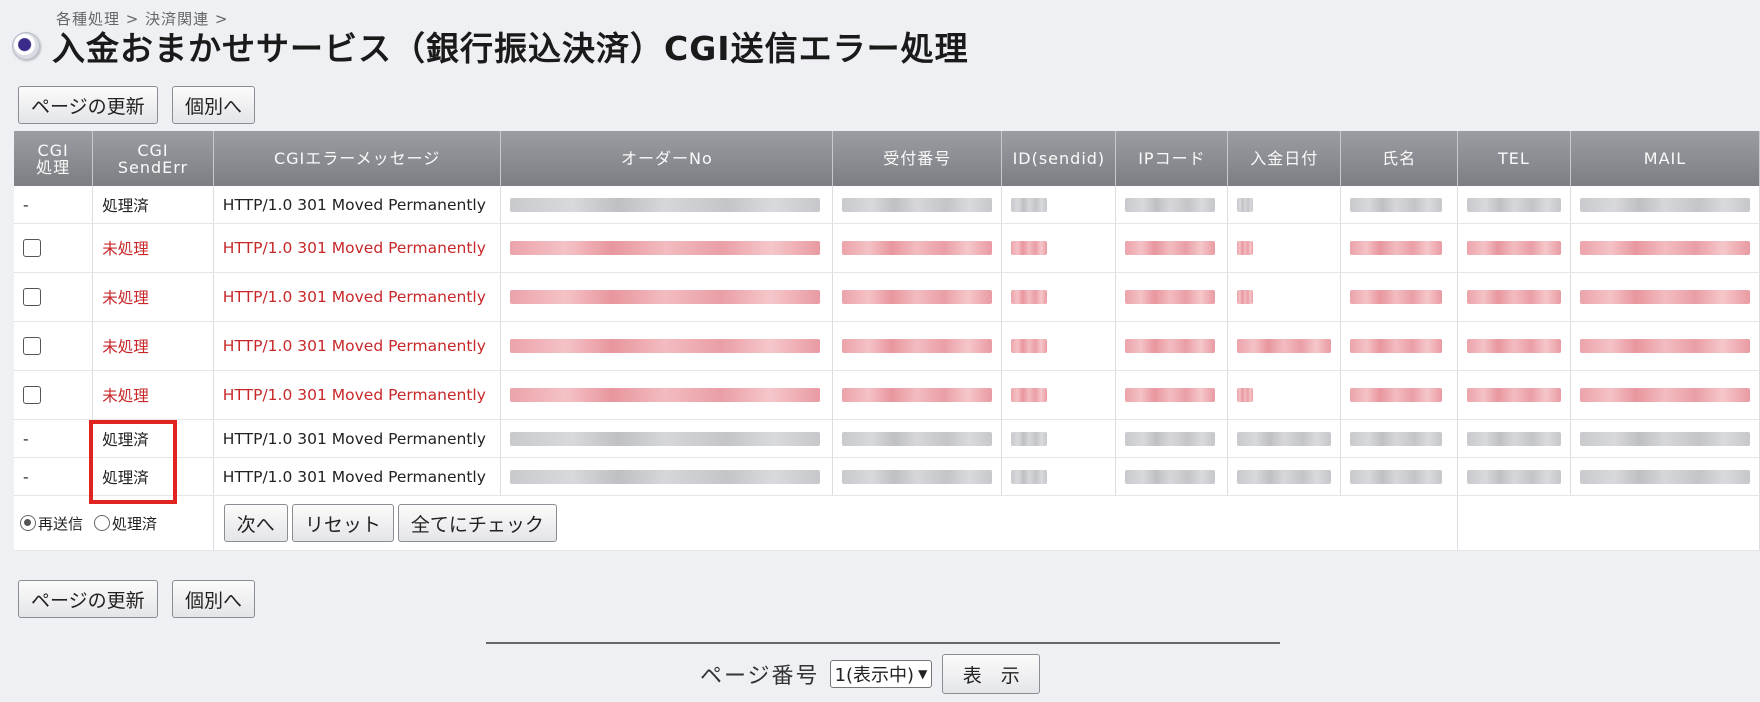  What do you see at coordinates (1284, 158) in the screenshot?
I see `header-deposit-date: 入金日付` at bounding box center [1284, 158].